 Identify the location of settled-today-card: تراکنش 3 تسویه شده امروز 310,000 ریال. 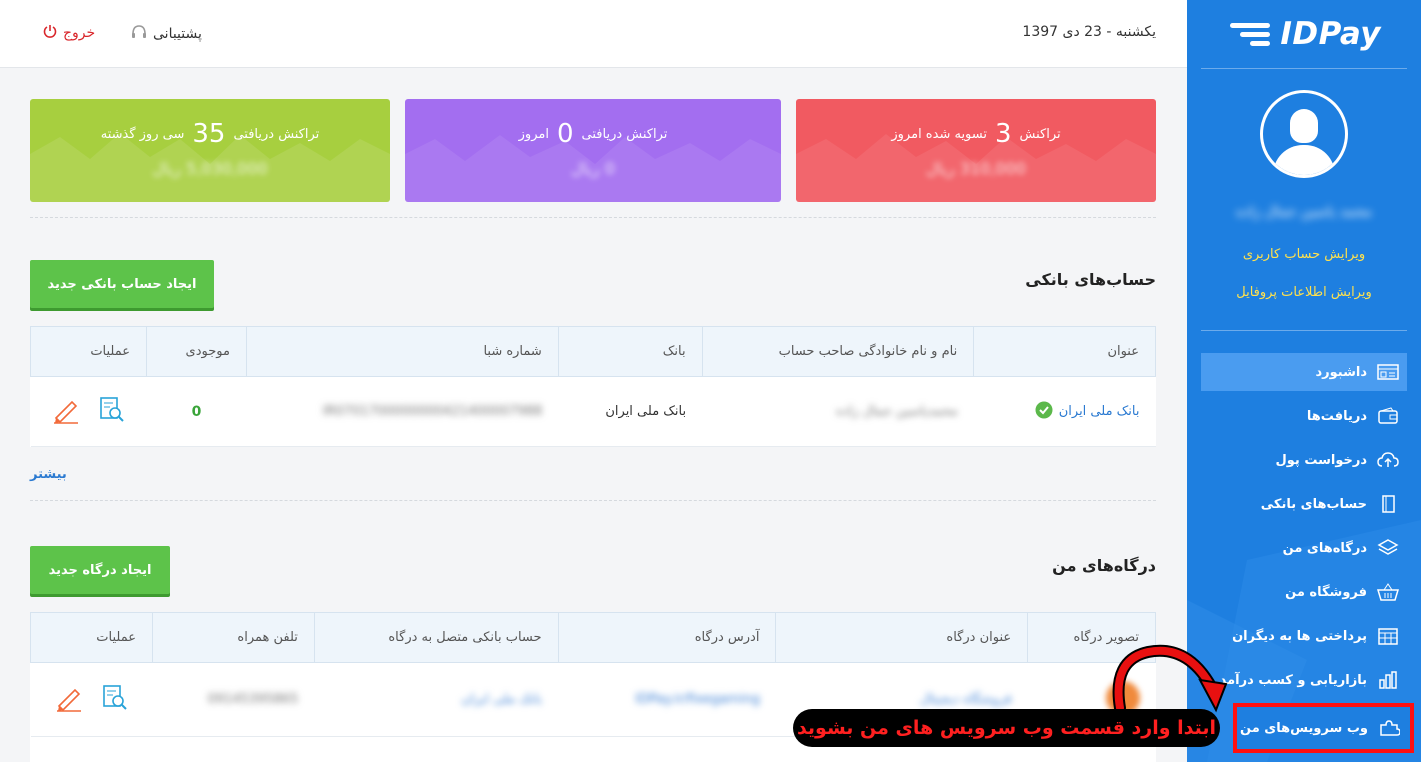
(976, 150).